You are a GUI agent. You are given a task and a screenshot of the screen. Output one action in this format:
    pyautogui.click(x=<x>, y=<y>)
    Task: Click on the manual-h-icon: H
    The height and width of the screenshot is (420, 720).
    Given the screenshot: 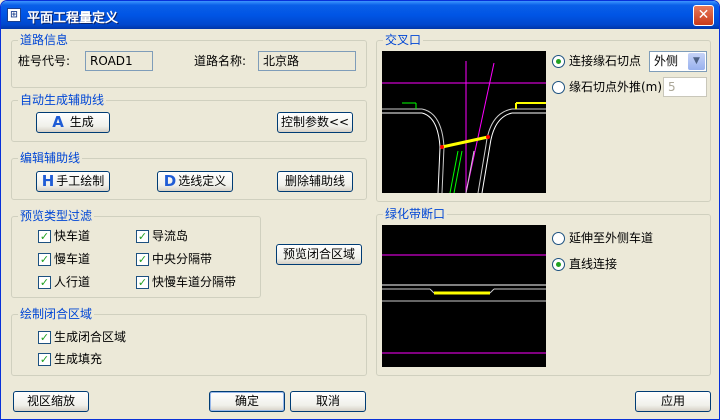 What is the action you would take?
    pyautogui.click(x=48, y=181)
    